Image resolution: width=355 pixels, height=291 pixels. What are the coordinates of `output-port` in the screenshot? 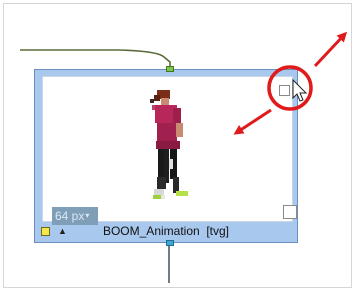 It's located at (170, 243).